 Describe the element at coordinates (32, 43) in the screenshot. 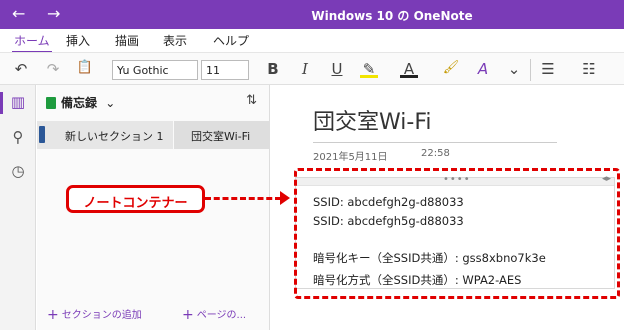

I see `tab-home: ホーム` at that location.